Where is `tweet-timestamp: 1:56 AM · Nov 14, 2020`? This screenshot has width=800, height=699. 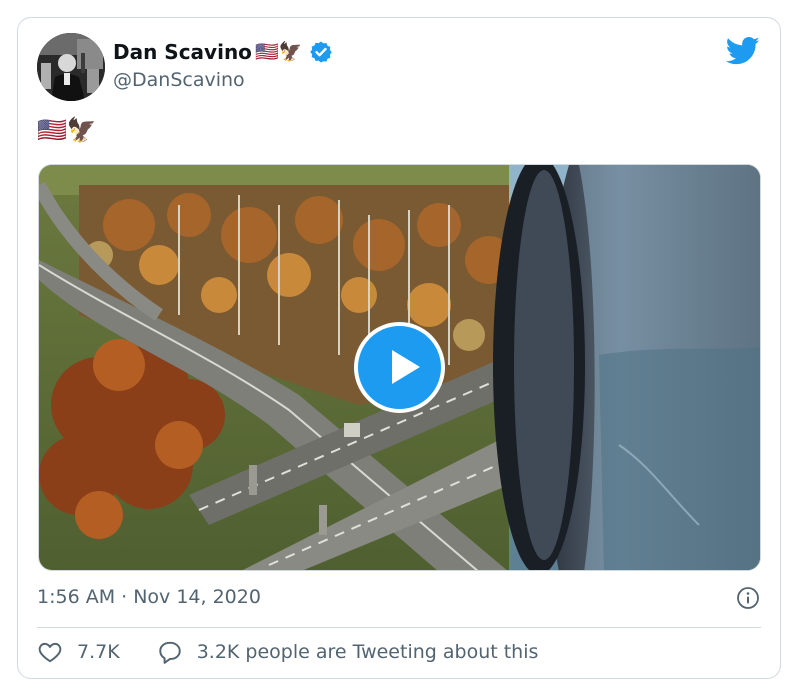
tweet-timestamp: 1:56 AM · Nov 14, 2020 is located at coordinates (149, 597).